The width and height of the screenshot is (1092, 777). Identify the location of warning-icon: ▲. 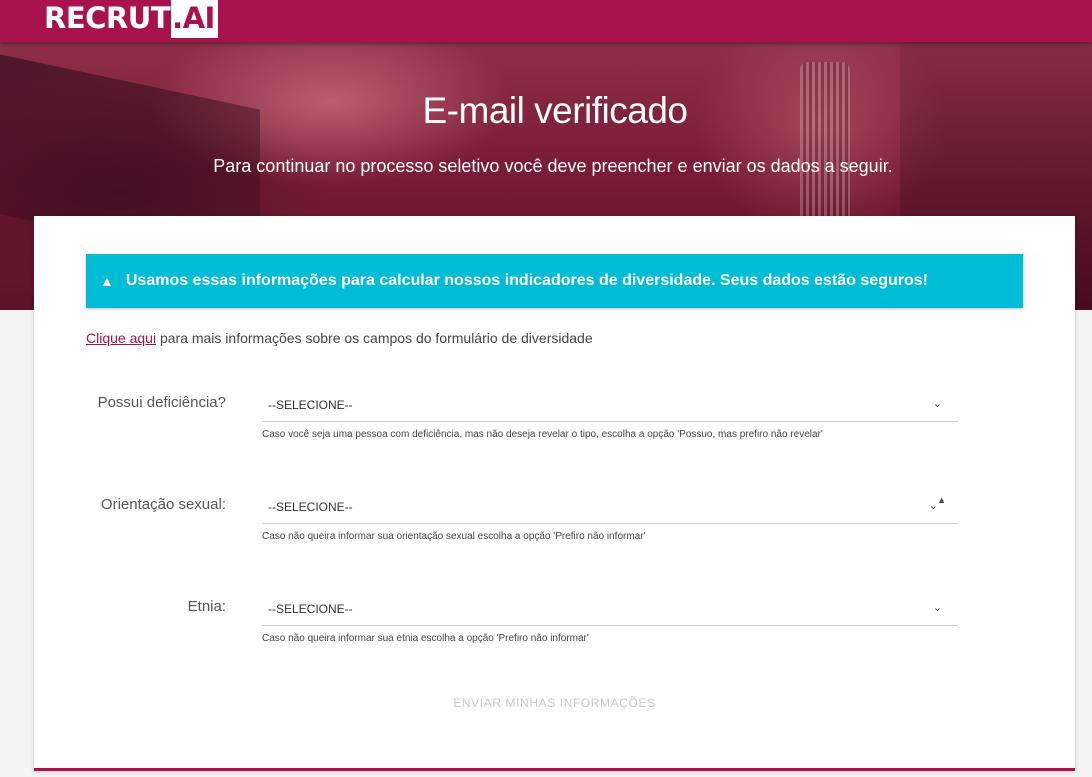
(107, 281).